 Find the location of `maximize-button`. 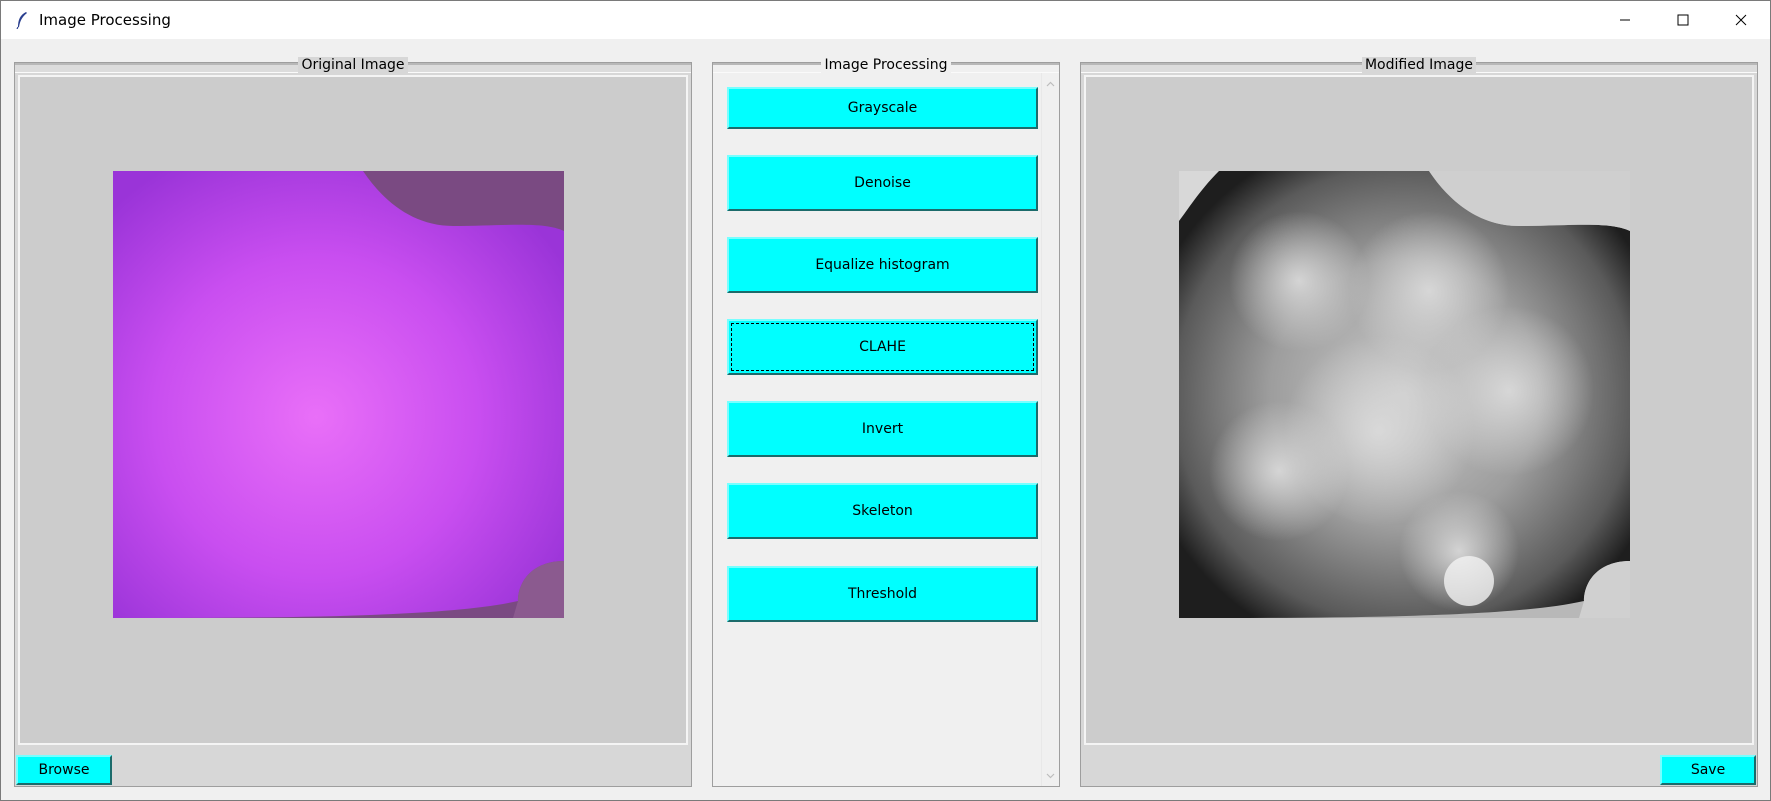

maximize-button is located at coordinates (1683, 20).